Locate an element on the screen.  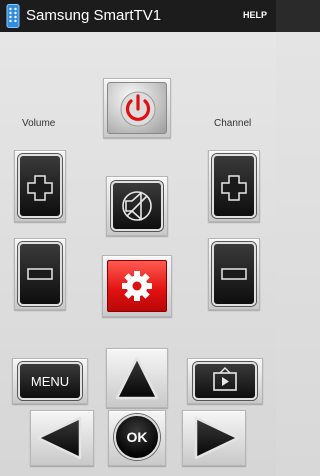
channel-up-button is located at coordinates (234, 186).